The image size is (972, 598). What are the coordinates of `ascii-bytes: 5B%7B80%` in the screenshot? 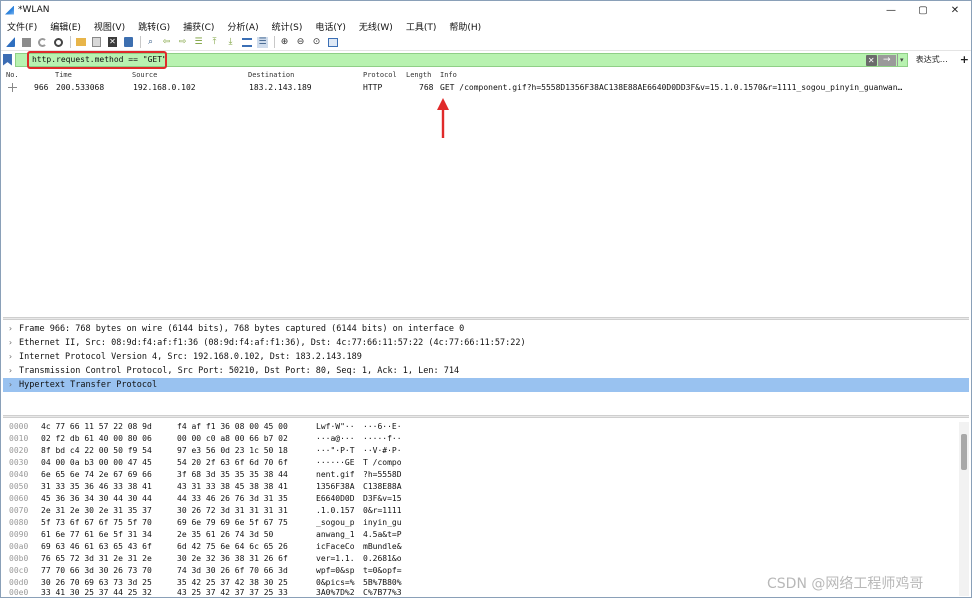 It's located at (382, 582).